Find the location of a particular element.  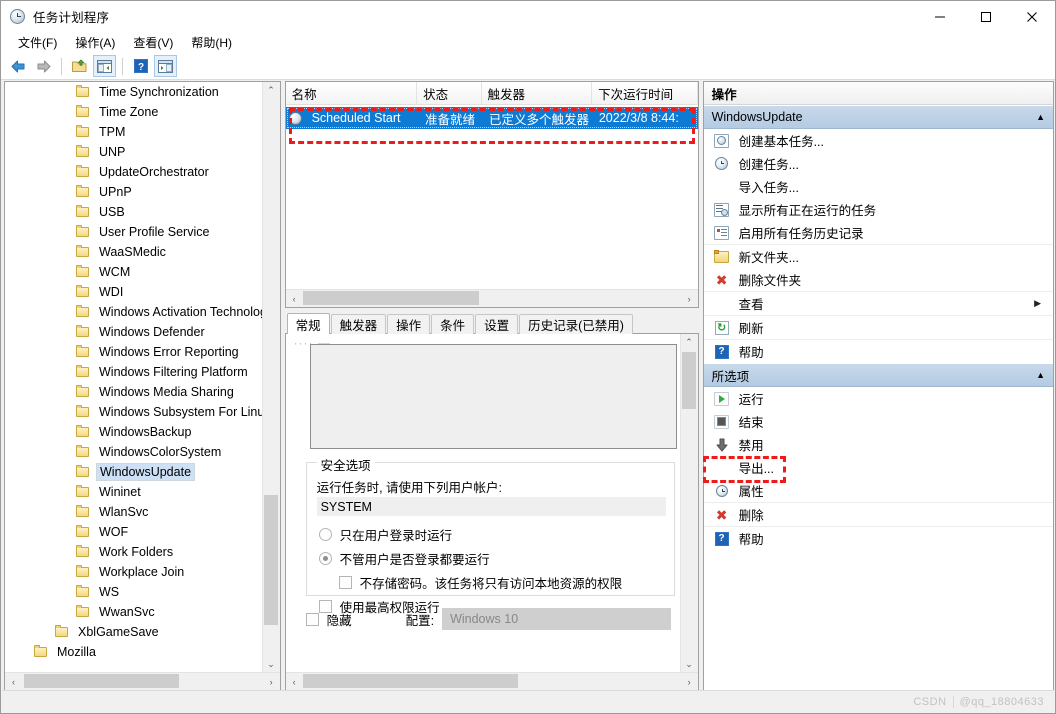

action-enable-all-history: 启用所有任务历史记录 is located at coordinates (878, 232).